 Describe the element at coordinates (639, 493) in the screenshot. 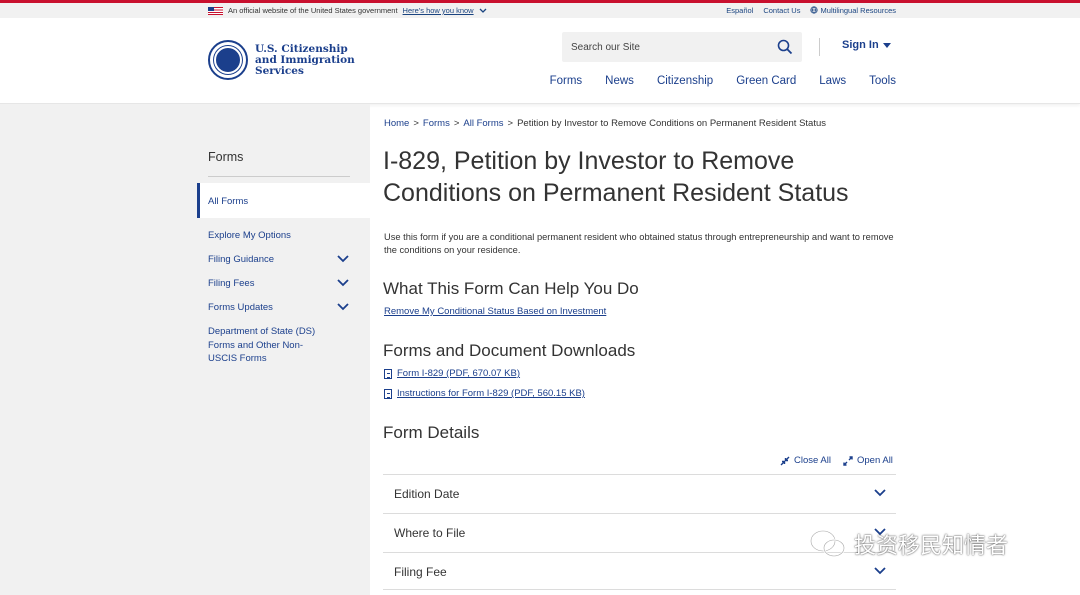

I see `accordion-edition-date: Edition Date` at that location.